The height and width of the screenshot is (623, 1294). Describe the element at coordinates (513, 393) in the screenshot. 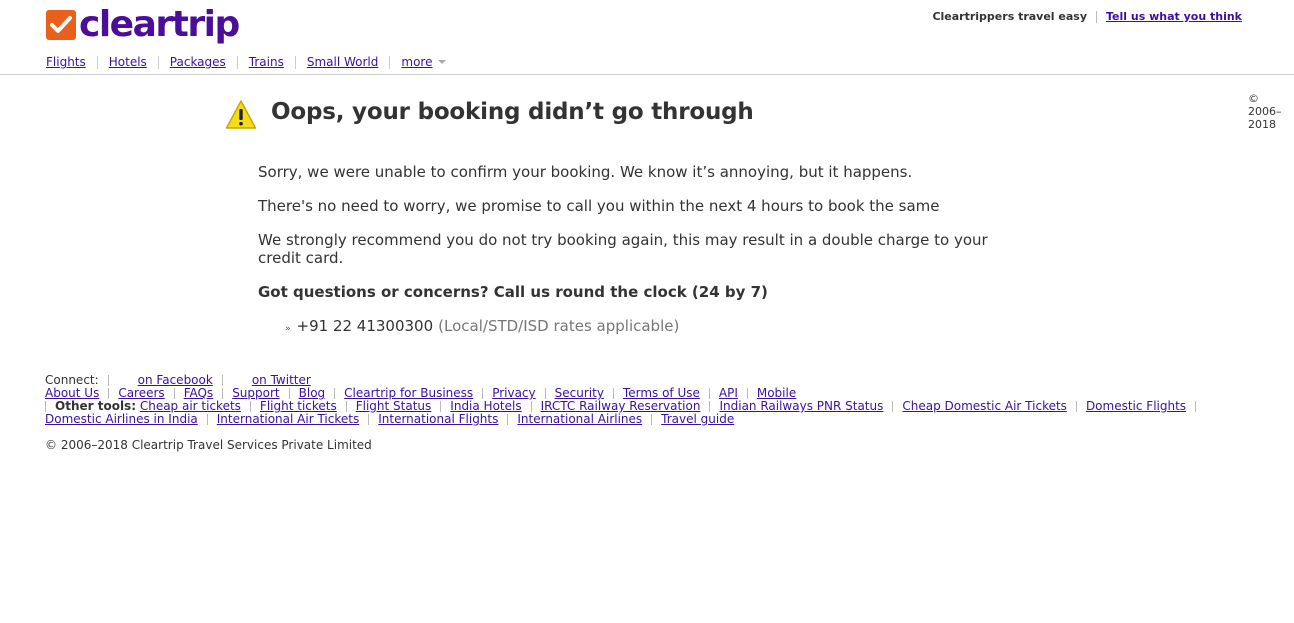

I see `footer-link: Privacy` at that location.